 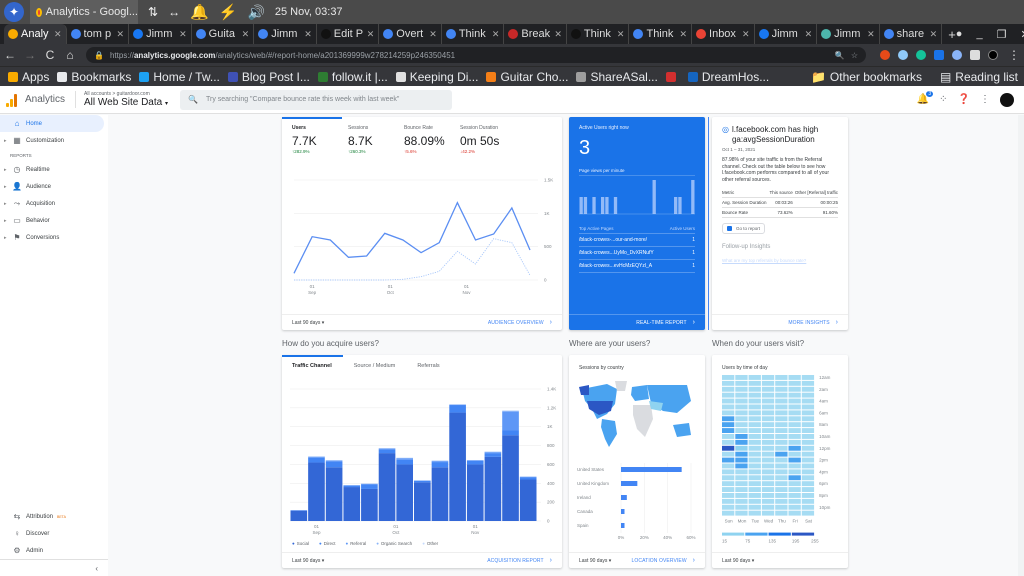 What do you see at coordinates (637, 240) in the screenshot?
I see `active-page-row: /black-crowes-...our-and-more/1` at bounding box center [637, 240].